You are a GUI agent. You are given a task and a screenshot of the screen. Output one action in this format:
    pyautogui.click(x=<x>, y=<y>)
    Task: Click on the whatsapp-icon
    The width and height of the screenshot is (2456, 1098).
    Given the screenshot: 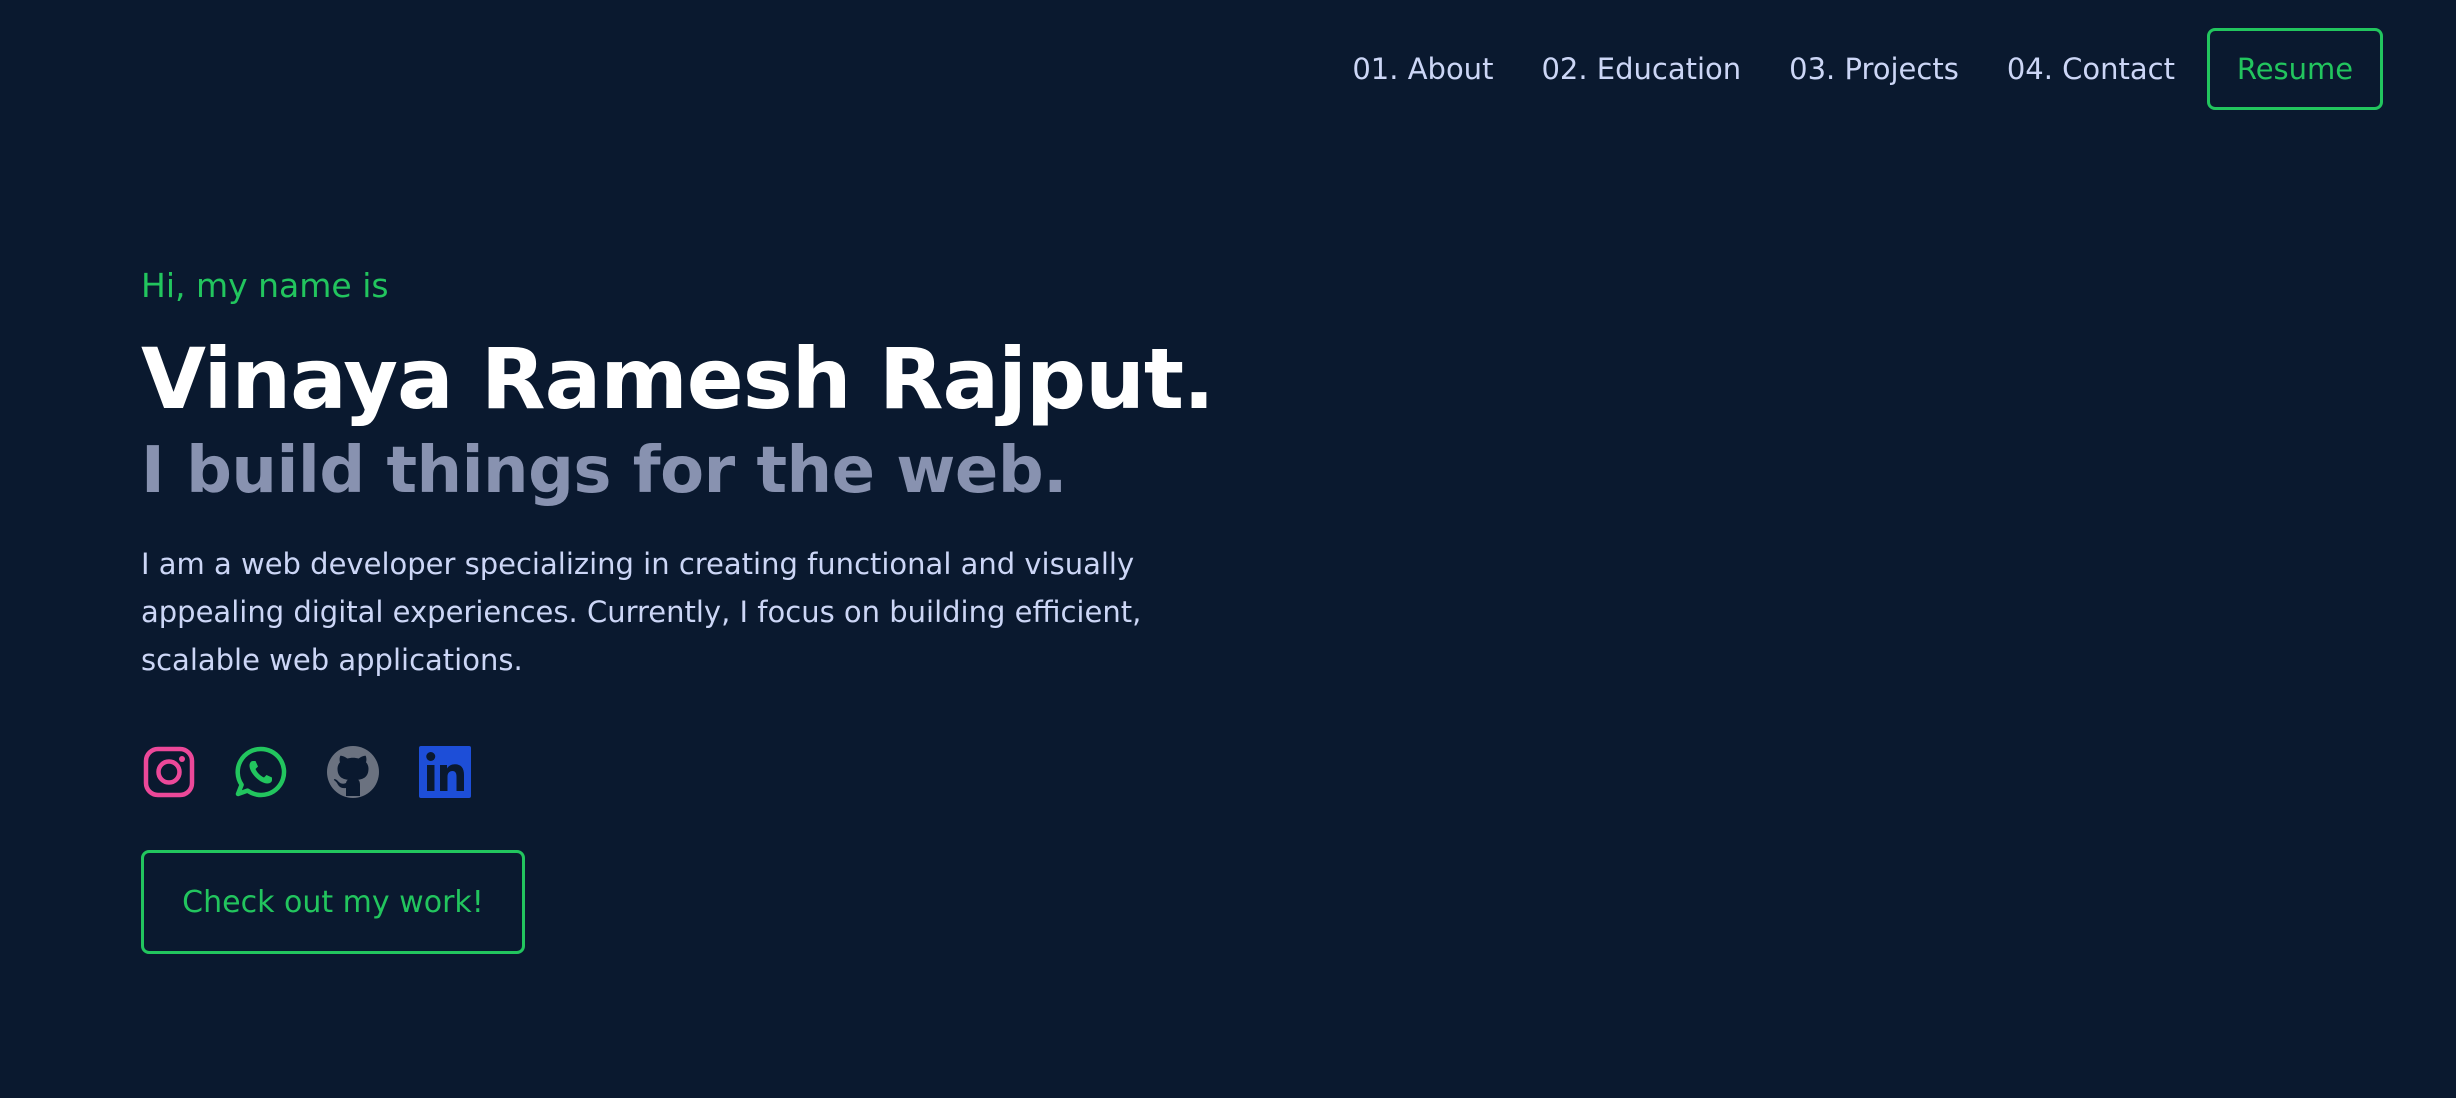 What is the action you would take?
    pyautogui.click(x=261, y=772)
    